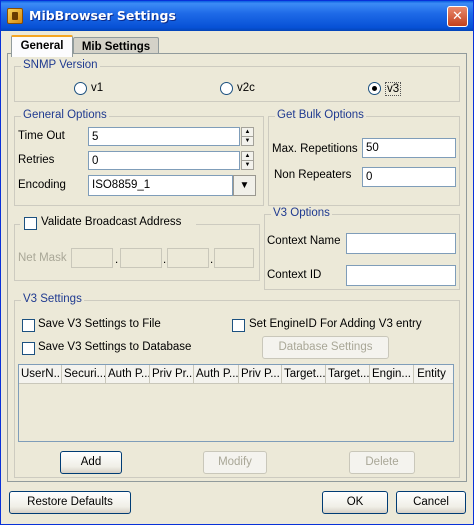 This screenshot has width=474, height=525. What do you see at coordinates (325, 347) in the screenshot?
I see `database-settings-button: Database Settings` at bounding box center [325, 347].